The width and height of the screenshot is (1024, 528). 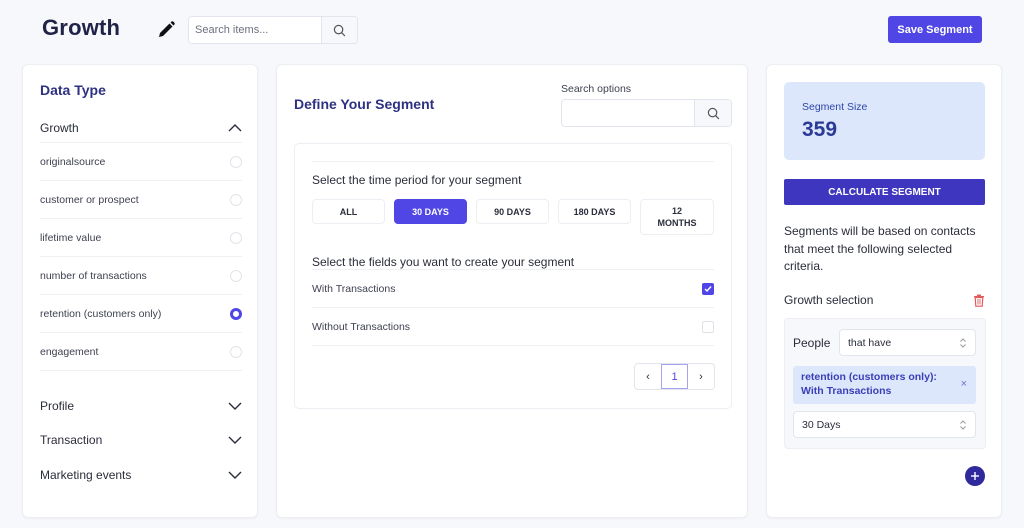 I want to click on search-options-button, so click(x=712, y=113).